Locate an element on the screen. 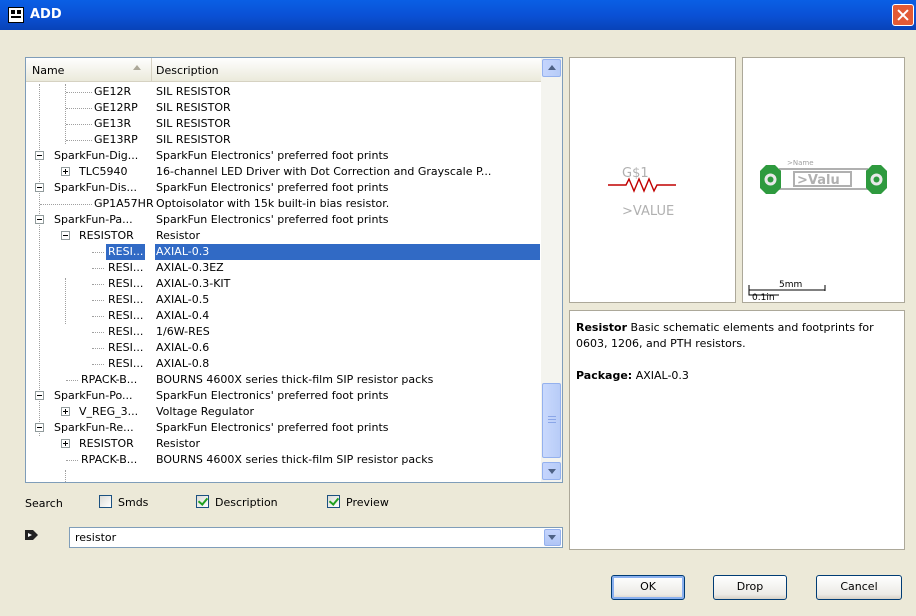 This screenshot has height=616, width=916. description-label: Description is located at coordinates (246, 502).